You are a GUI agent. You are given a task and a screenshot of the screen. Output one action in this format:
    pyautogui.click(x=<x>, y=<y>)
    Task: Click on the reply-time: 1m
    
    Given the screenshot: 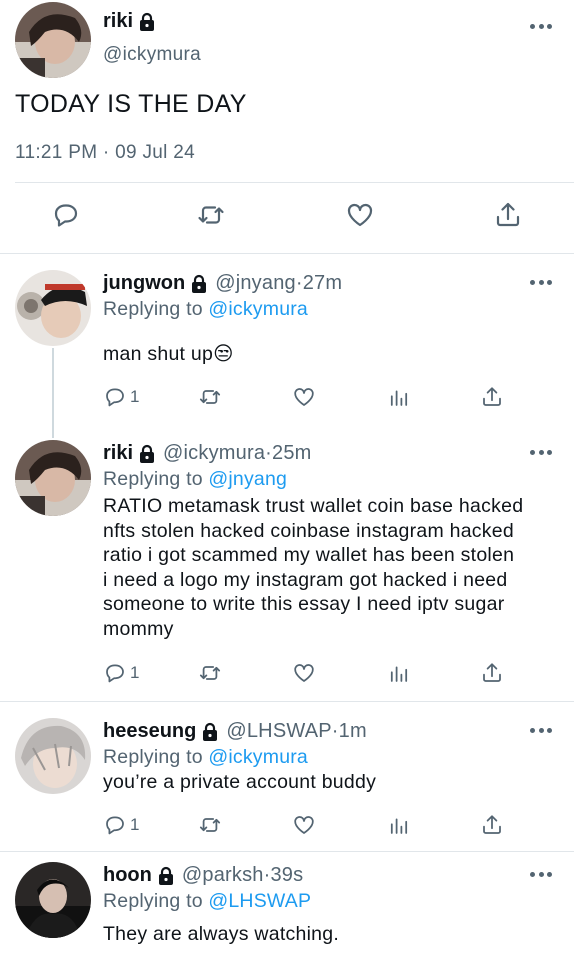 What is the action you would take?
    pyautogui.click(x=353, y=731)
    